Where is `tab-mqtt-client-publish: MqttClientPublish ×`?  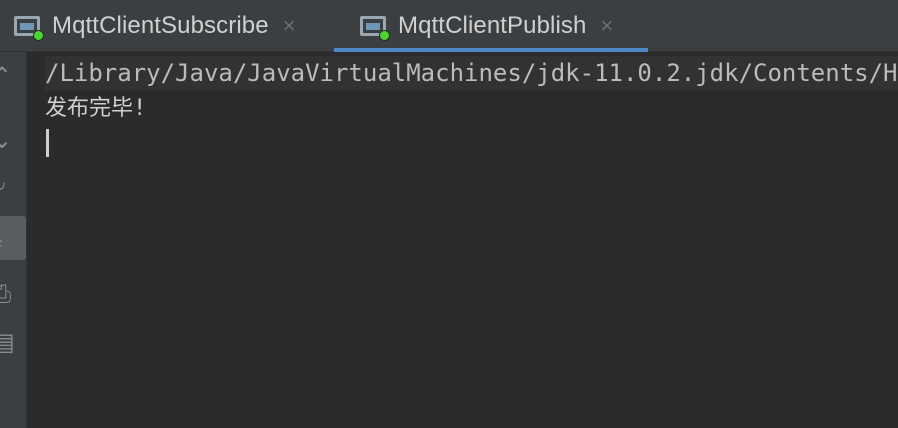
tab-mqtt-client-publish: MqttClientPublish × is located at coordinates (491, 26).